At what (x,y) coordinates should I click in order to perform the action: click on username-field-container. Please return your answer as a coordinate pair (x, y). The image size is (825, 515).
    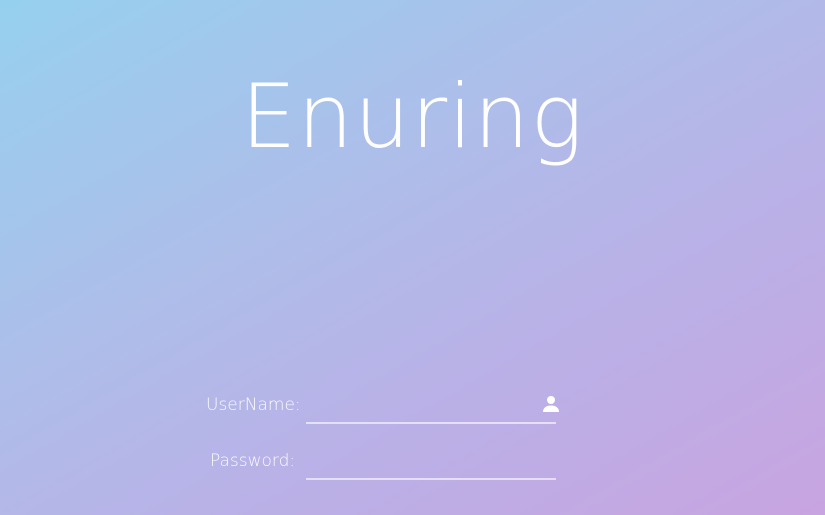
    Looking at the image, I should click on (432, 408).